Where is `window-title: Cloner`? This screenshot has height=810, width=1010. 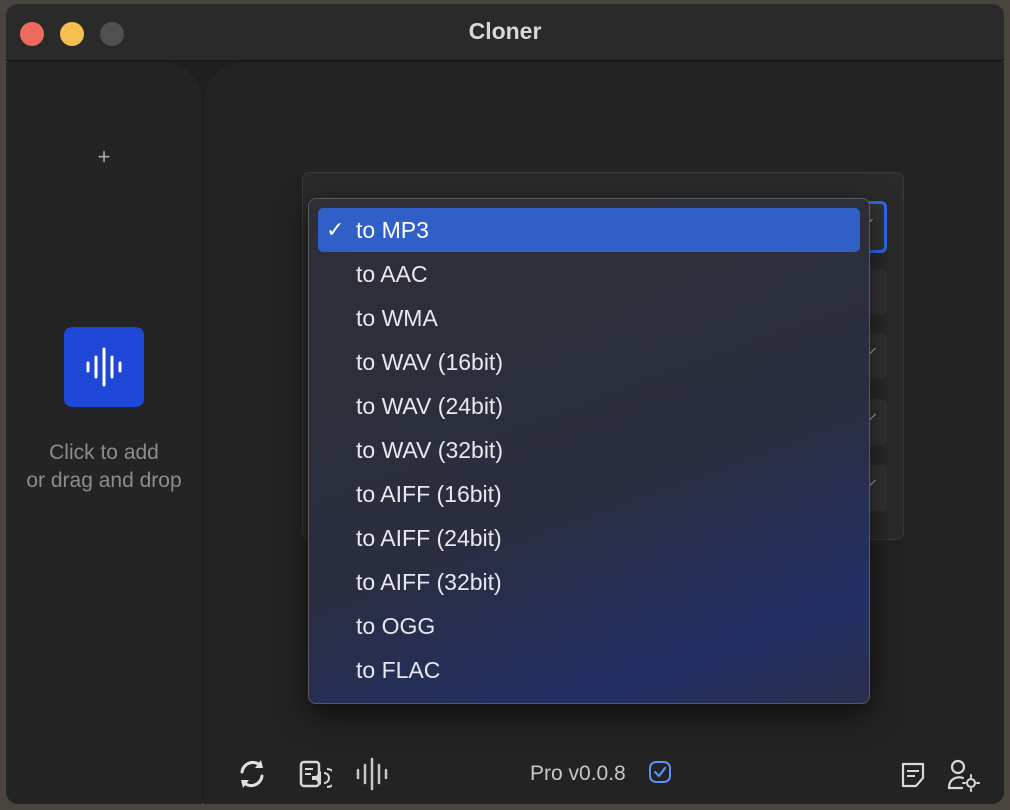
window-title: Cloner is located at coordinates (505, 31).